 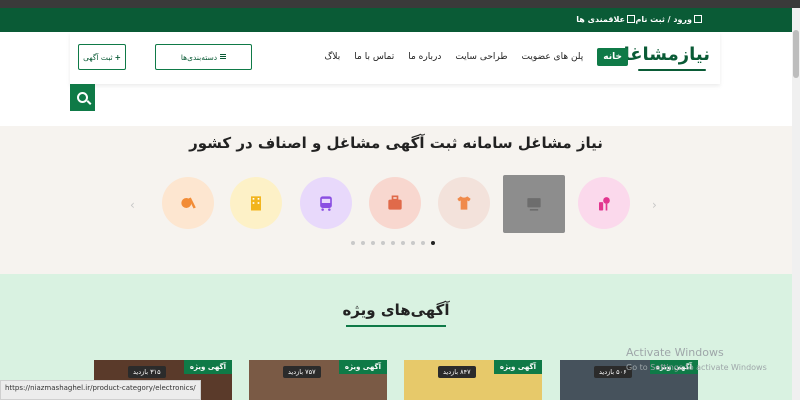 What do you see at coordinates (473, 380) in the screenshot?
I see `featured-card: آگهی ویژه ۸۴۷ بازدید` at bounding box center [473, 380].